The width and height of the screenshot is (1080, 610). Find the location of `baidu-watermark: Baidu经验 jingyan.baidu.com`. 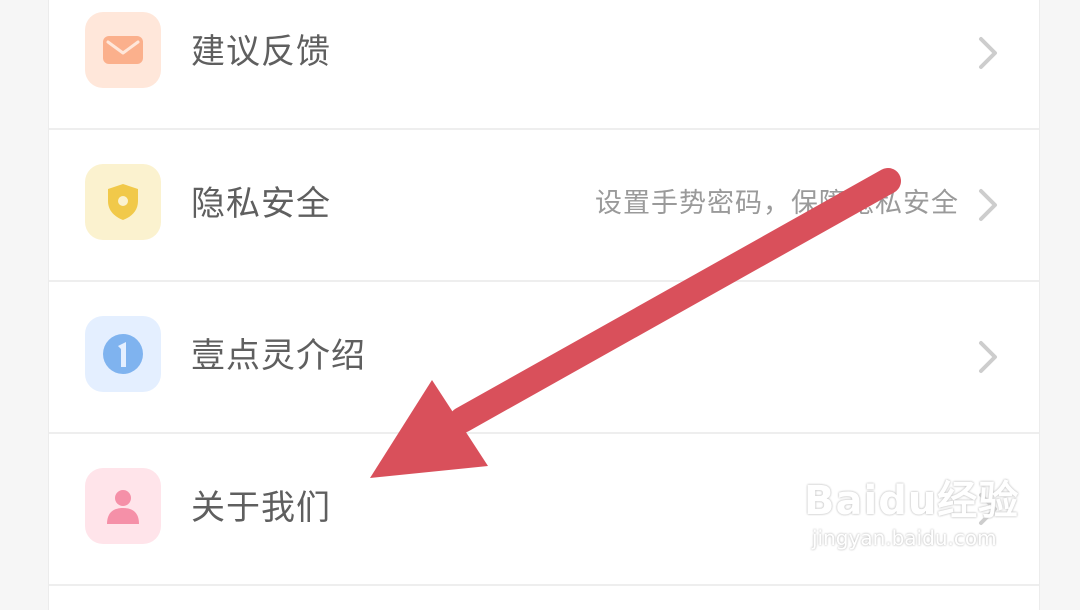

baidu-watermark: Baidu经验 jingyan.baidu.com is located at coordinates (914, 514).